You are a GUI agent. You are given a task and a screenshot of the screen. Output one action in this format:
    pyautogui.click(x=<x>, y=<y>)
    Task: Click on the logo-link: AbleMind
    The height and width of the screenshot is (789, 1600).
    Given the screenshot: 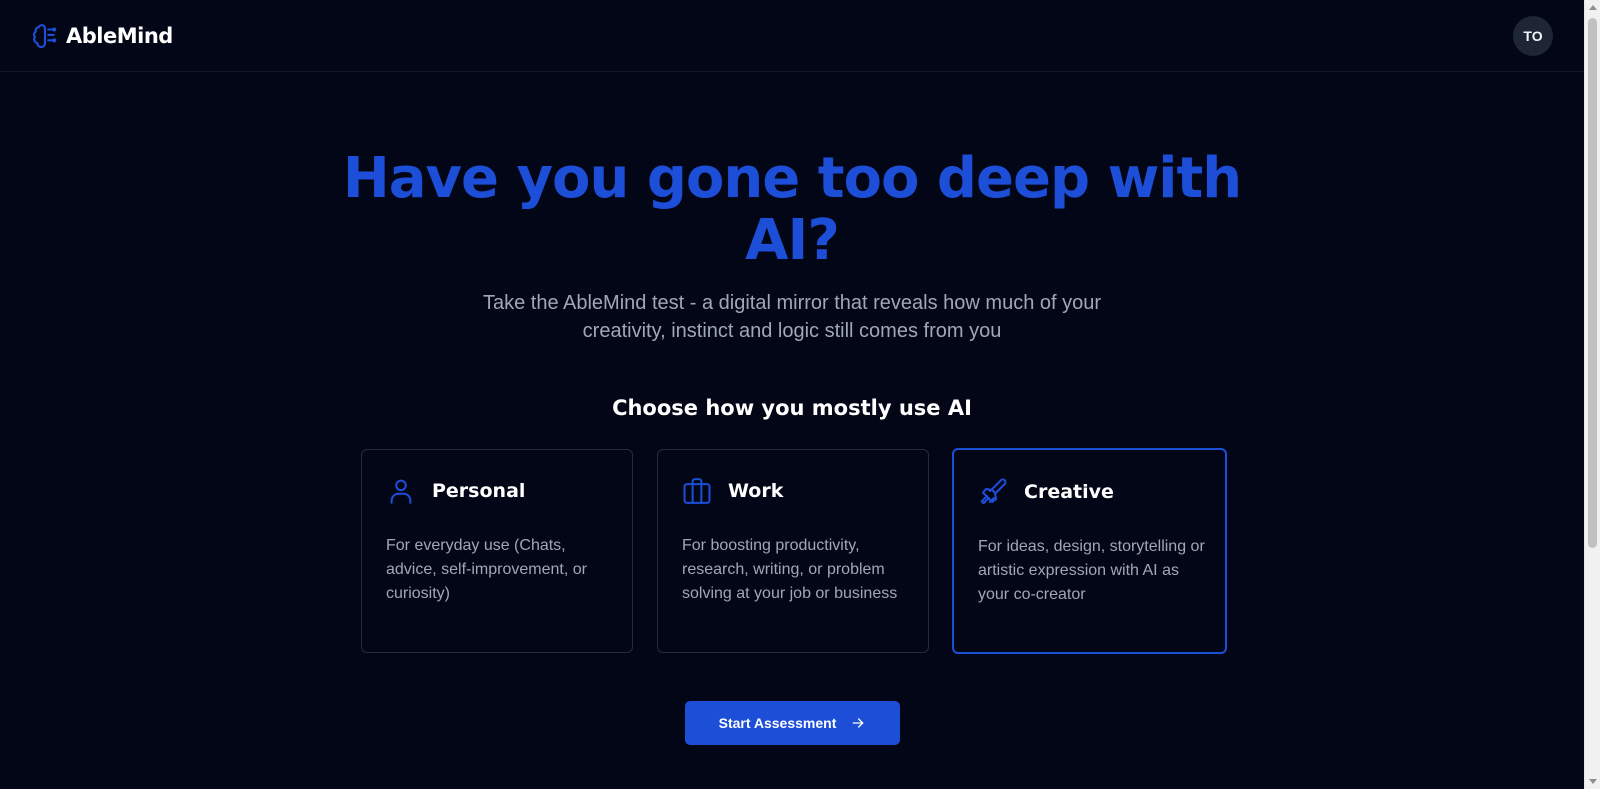 What is the action you would take?
    pyautogui.click(x=102, y=36)
    